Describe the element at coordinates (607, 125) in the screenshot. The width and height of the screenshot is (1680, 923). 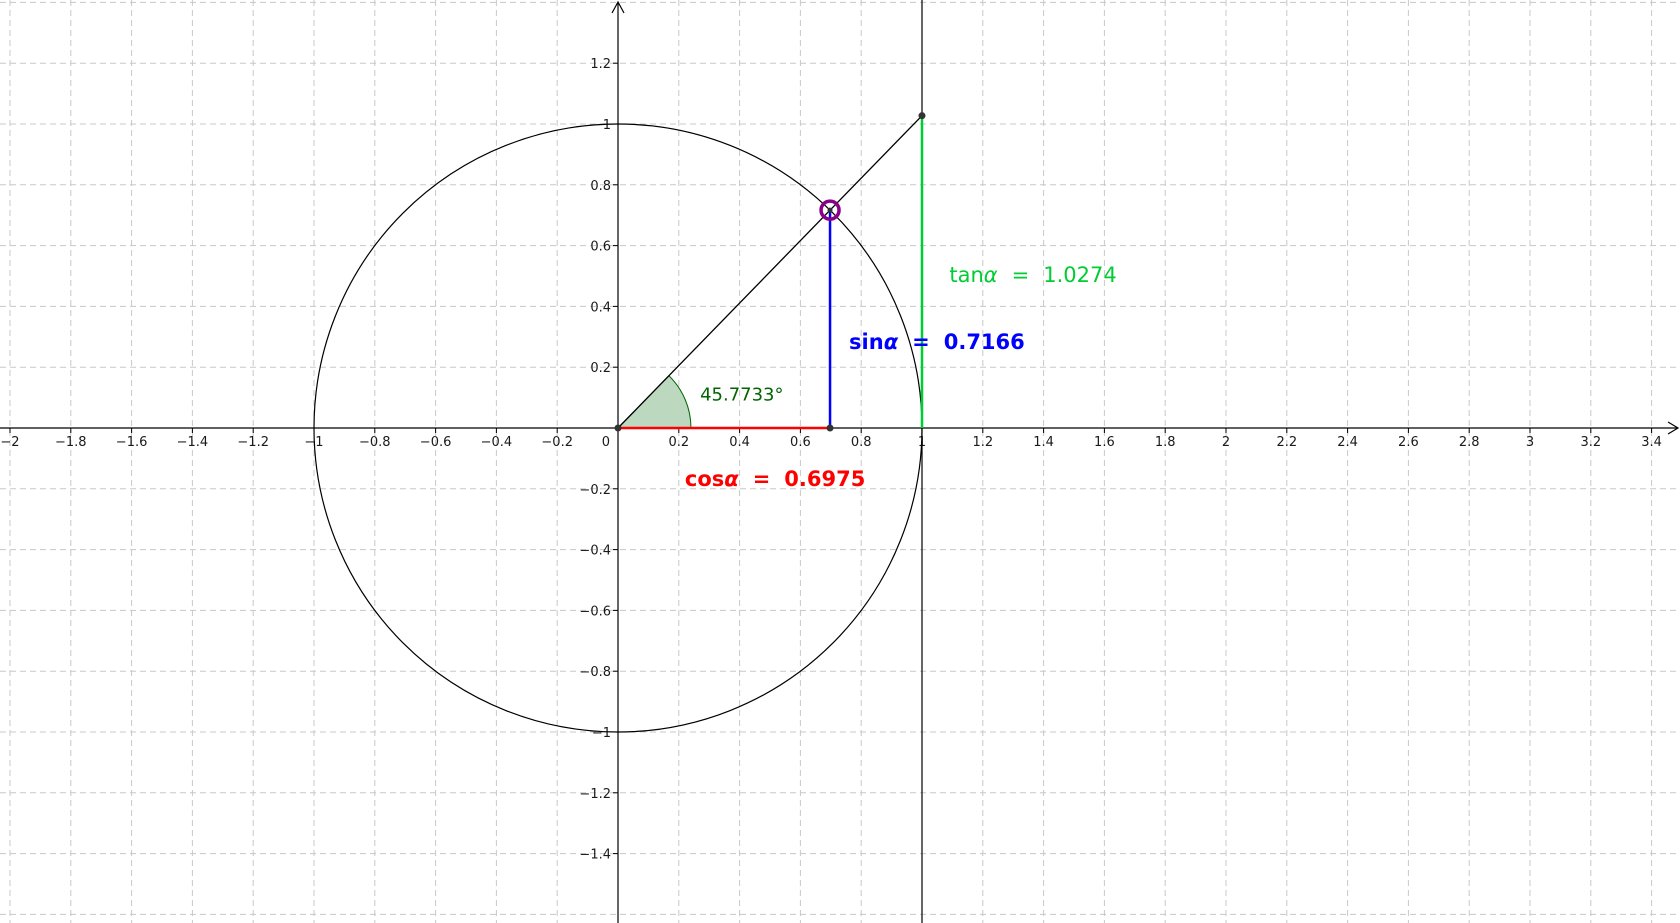
I see `y-tick-label: 1` at that location.